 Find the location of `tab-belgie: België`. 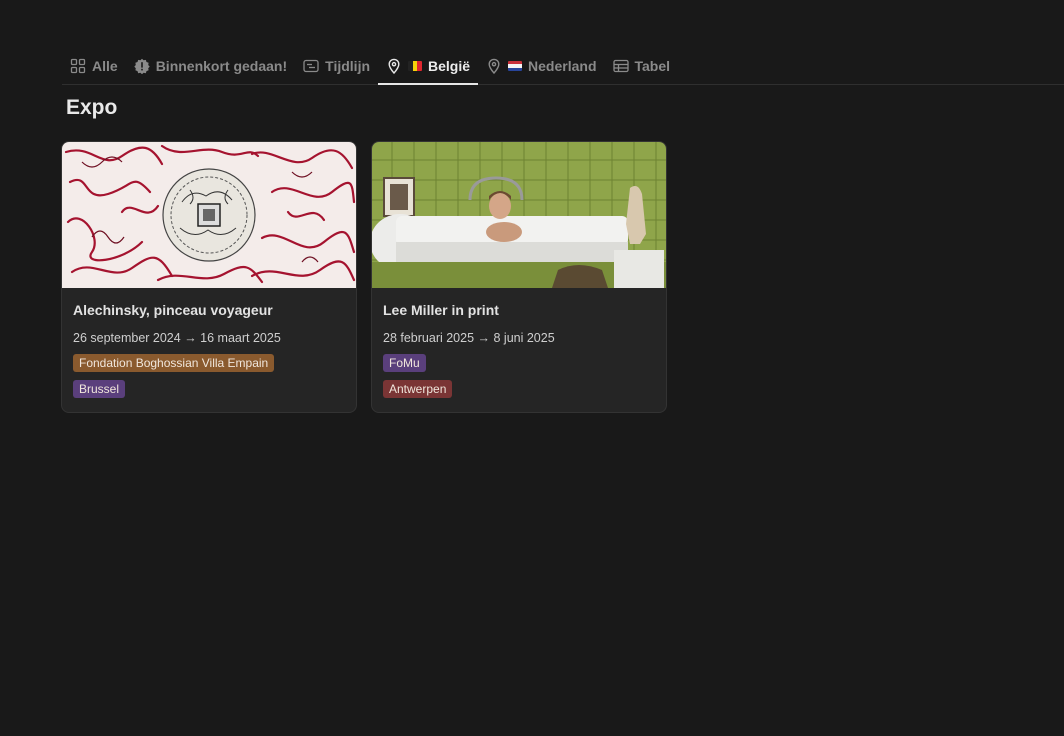

tab-belgie: België is located at coordinates (428, 66).